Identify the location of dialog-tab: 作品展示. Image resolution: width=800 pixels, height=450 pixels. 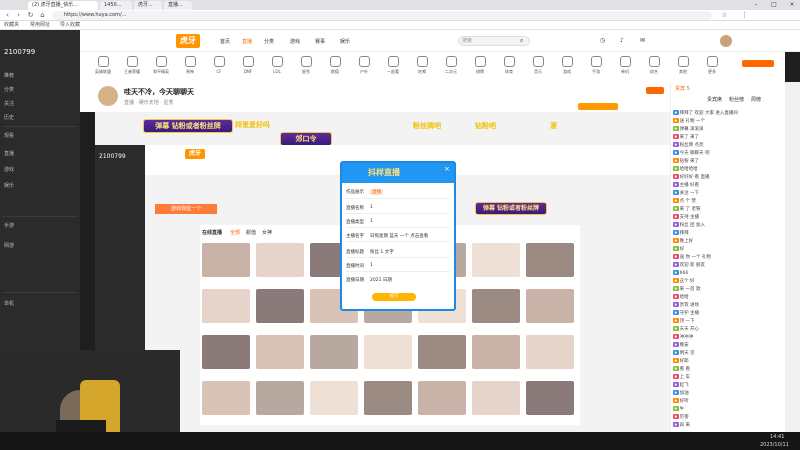
(355, 192).